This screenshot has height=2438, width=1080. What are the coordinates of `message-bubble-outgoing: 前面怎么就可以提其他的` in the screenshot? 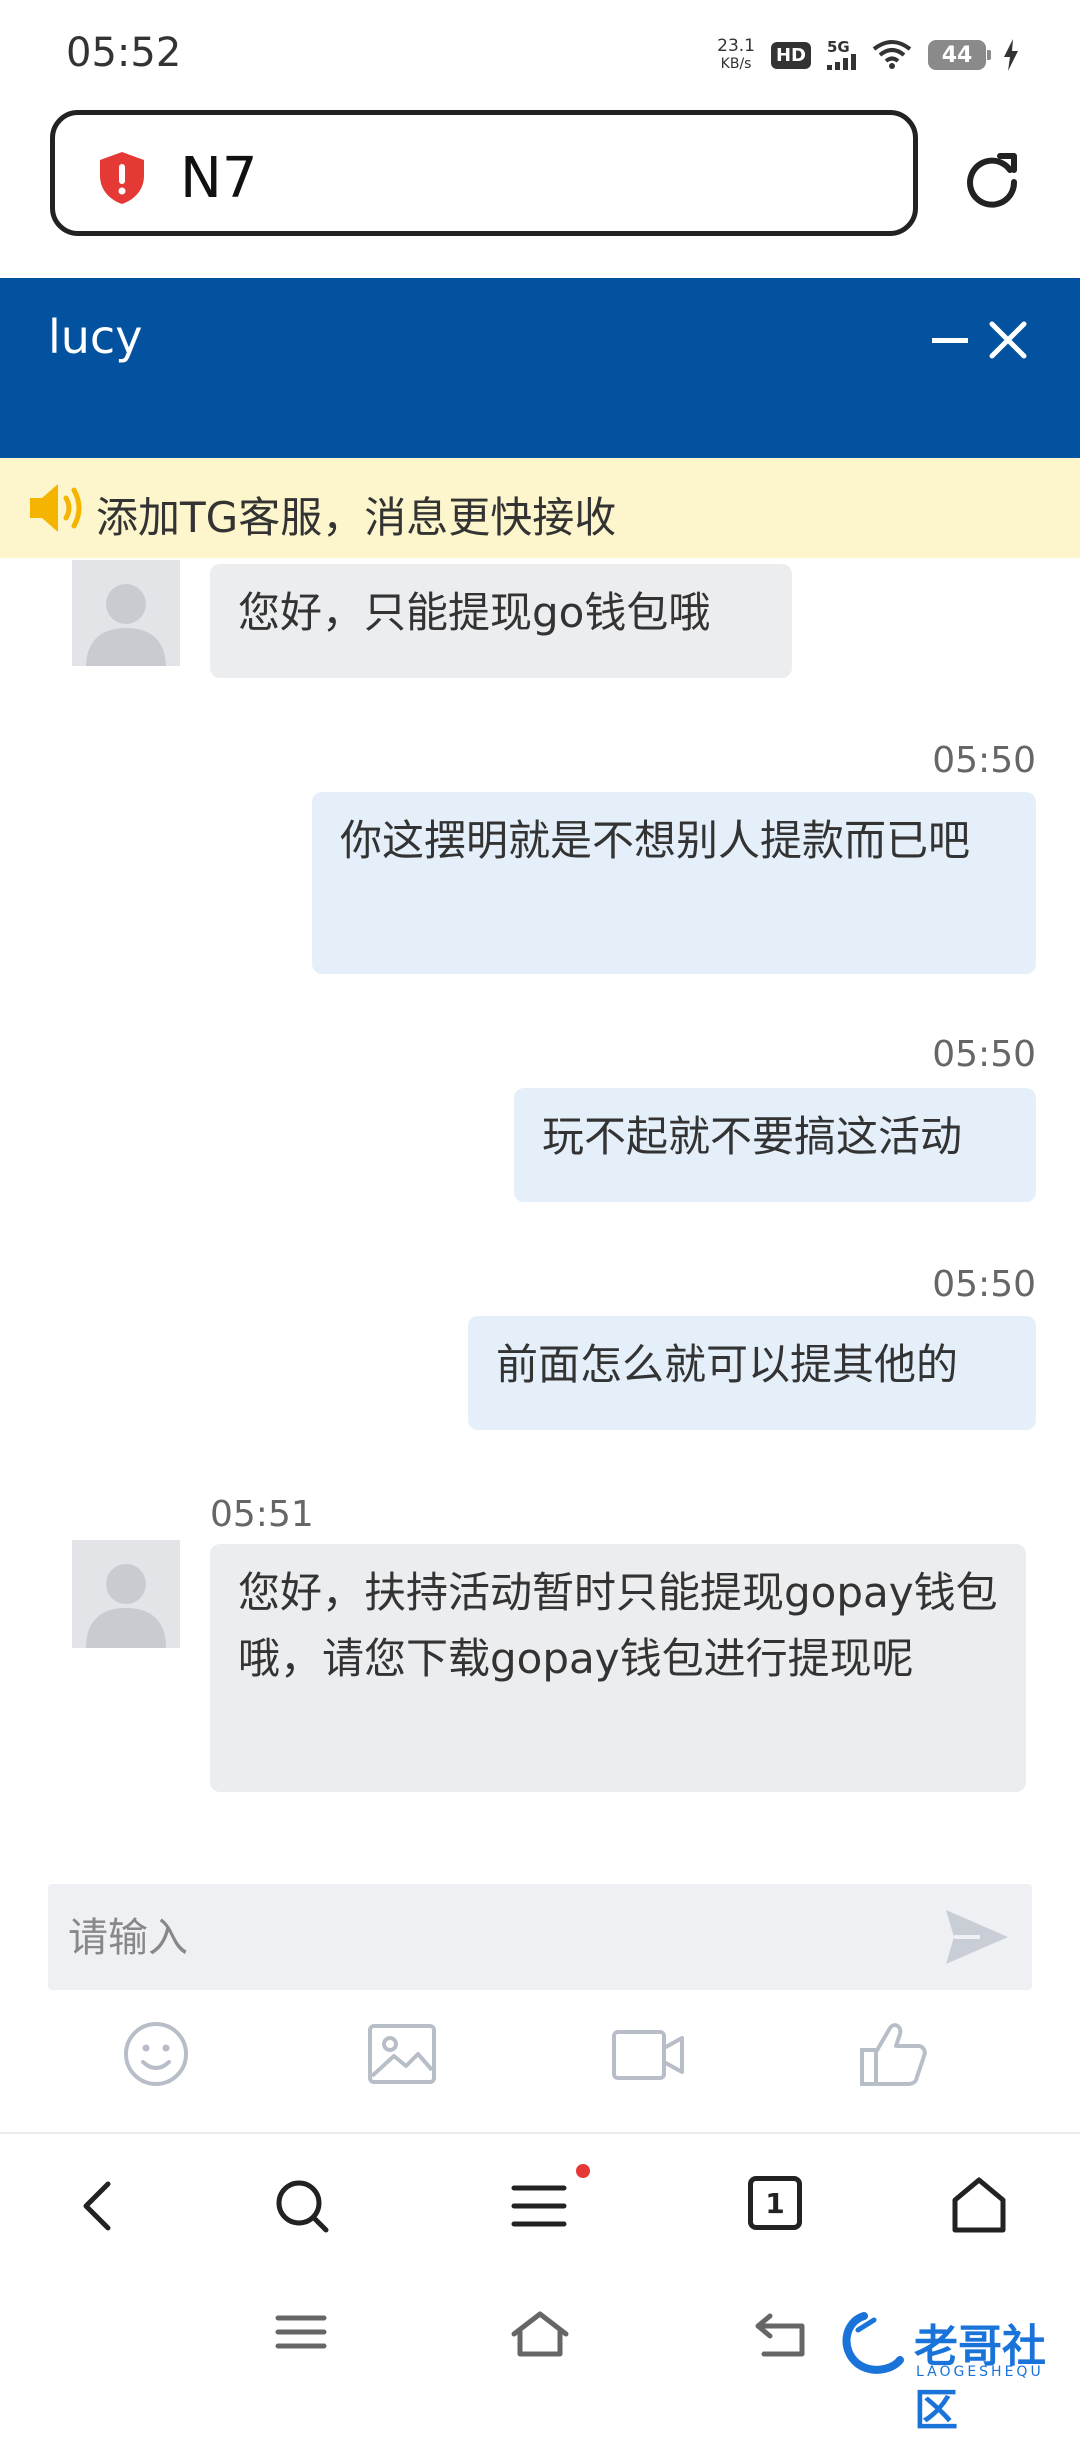 It's located at (752, 1373).